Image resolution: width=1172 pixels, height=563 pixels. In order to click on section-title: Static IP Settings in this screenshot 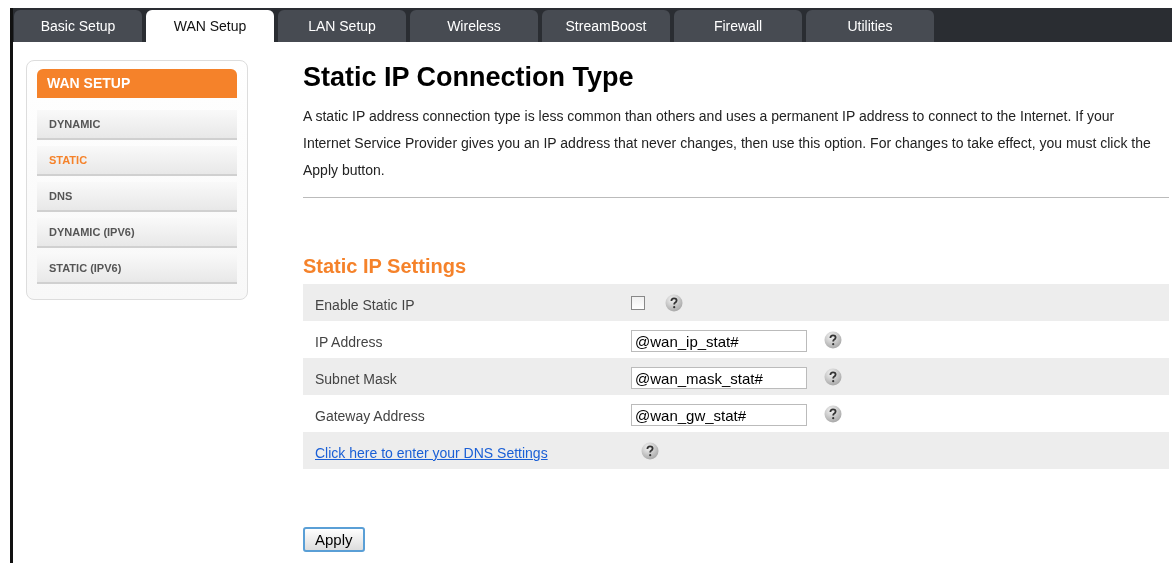, I will do `click(385, 266)`.